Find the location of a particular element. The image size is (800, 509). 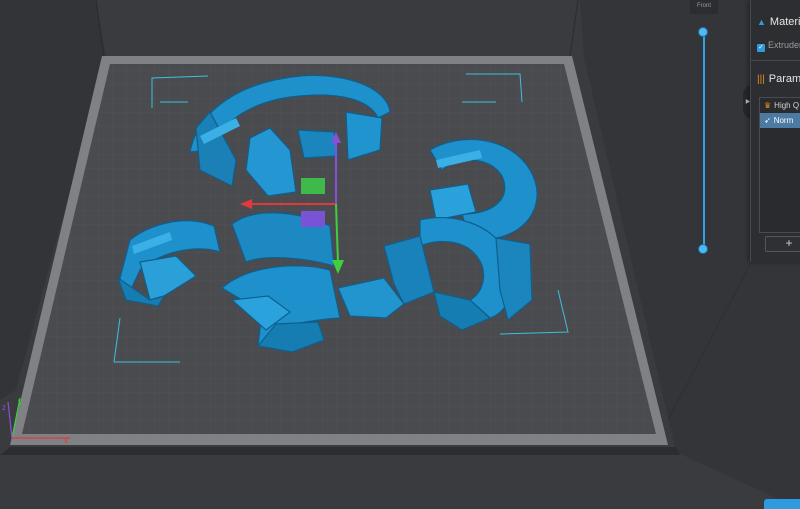

sliders-icon: ||| is located at coordinates (761, 79).